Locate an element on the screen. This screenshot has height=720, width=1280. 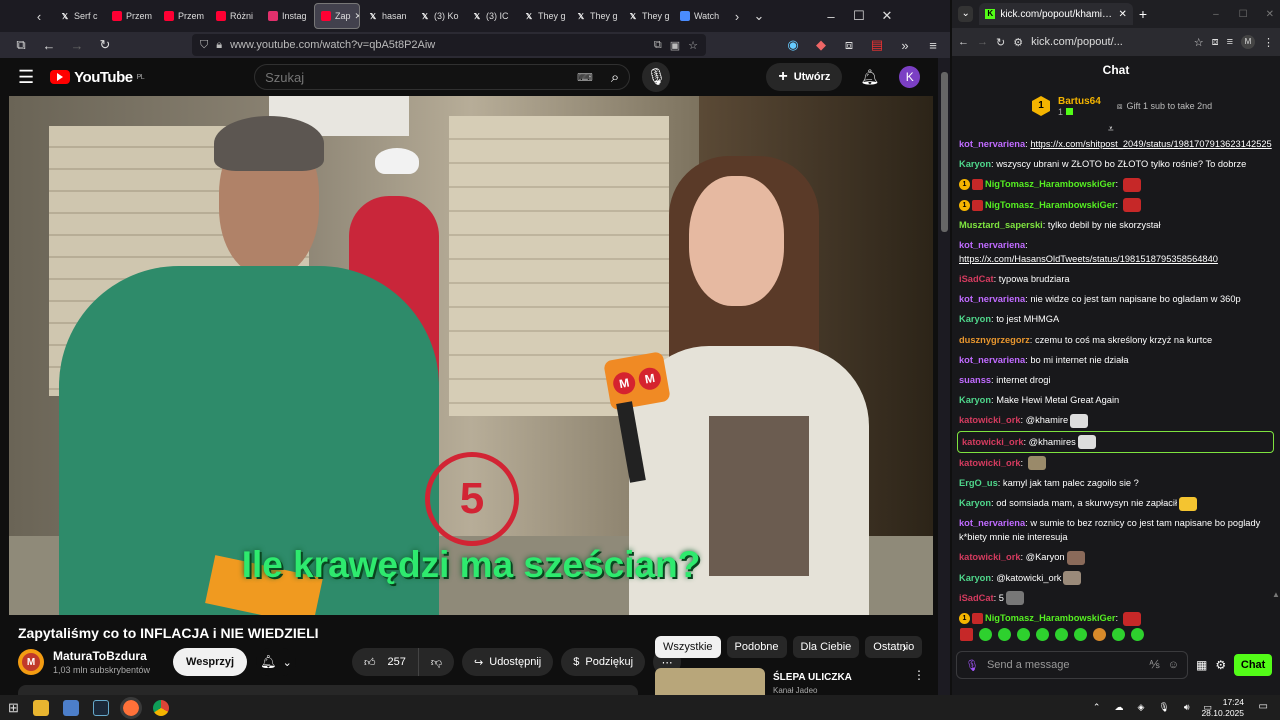
chat-input: Send a message is located at coordinates (1064, 665).